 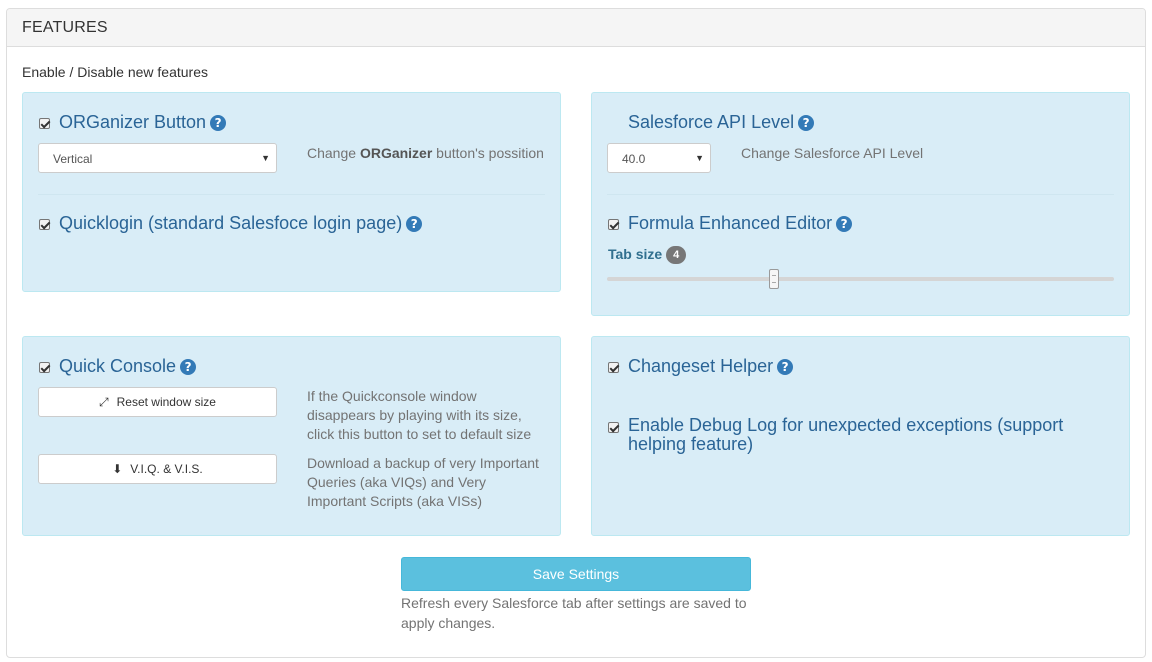 What do you see at coordinates (701, 366) in the screenshot?
I see `changeset-label-text: Changeset Helper` at bounding box center [701, 366].